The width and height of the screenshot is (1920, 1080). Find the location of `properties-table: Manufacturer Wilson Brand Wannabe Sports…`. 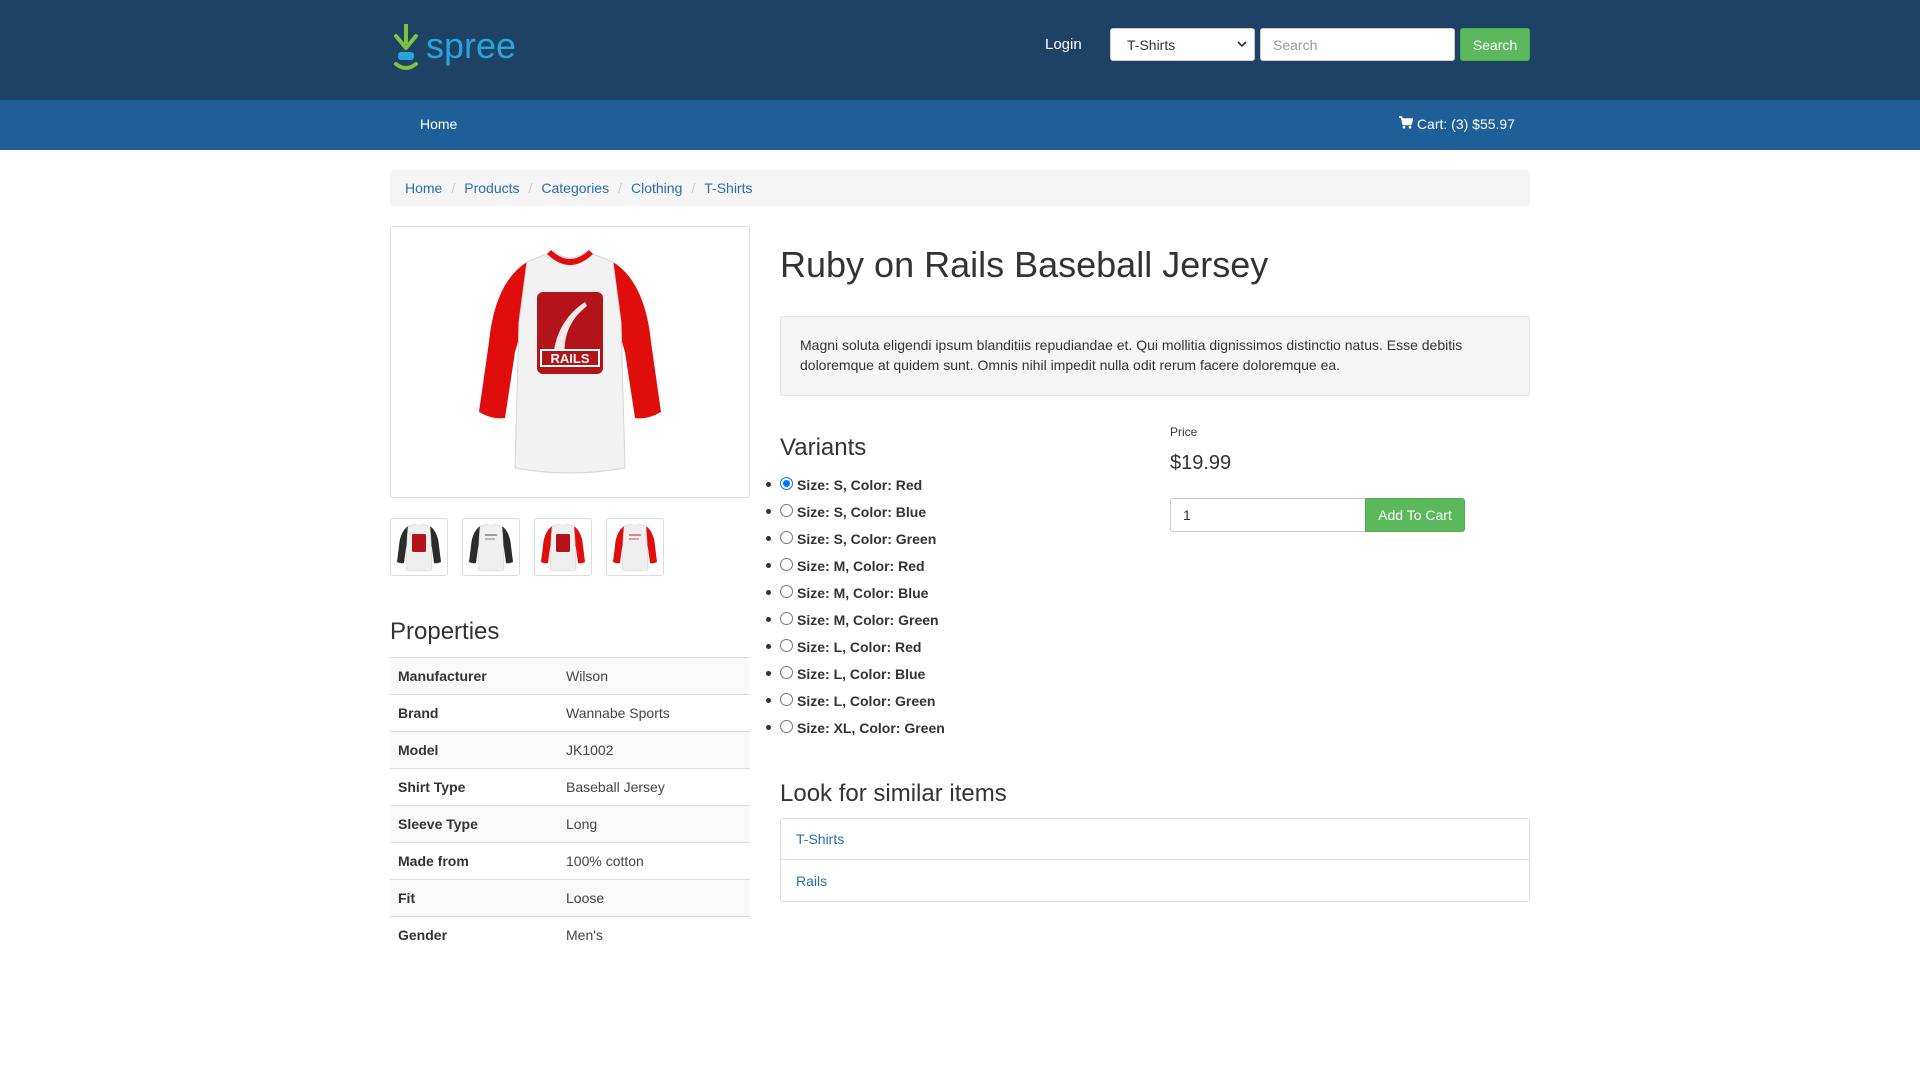

properties-table: Manufacturer Wilson Brand Wannabe Sports… is located at coordinates (570, 805).